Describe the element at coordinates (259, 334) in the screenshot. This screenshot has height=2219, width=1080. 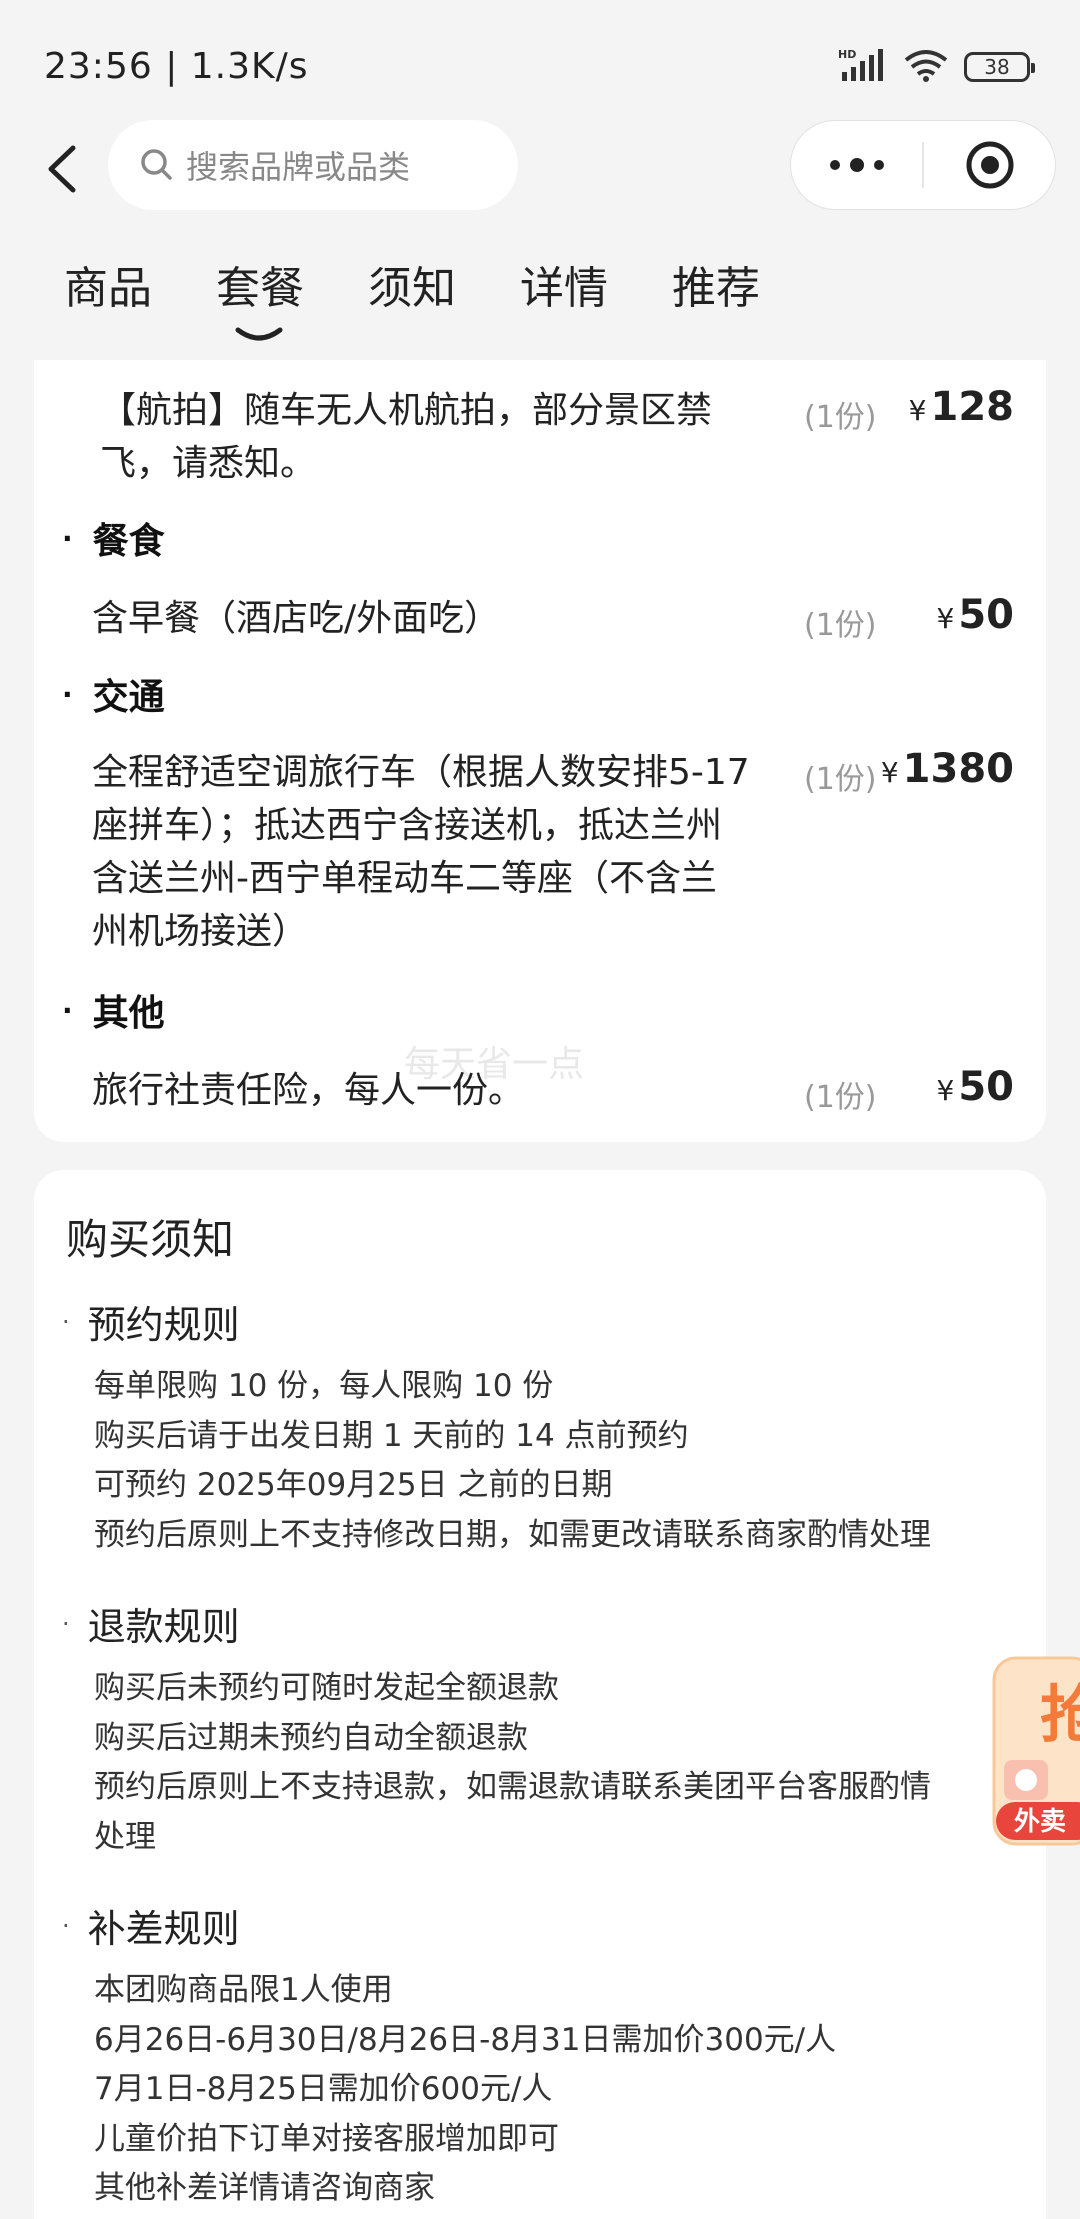
I see `tab-underline` at that location.